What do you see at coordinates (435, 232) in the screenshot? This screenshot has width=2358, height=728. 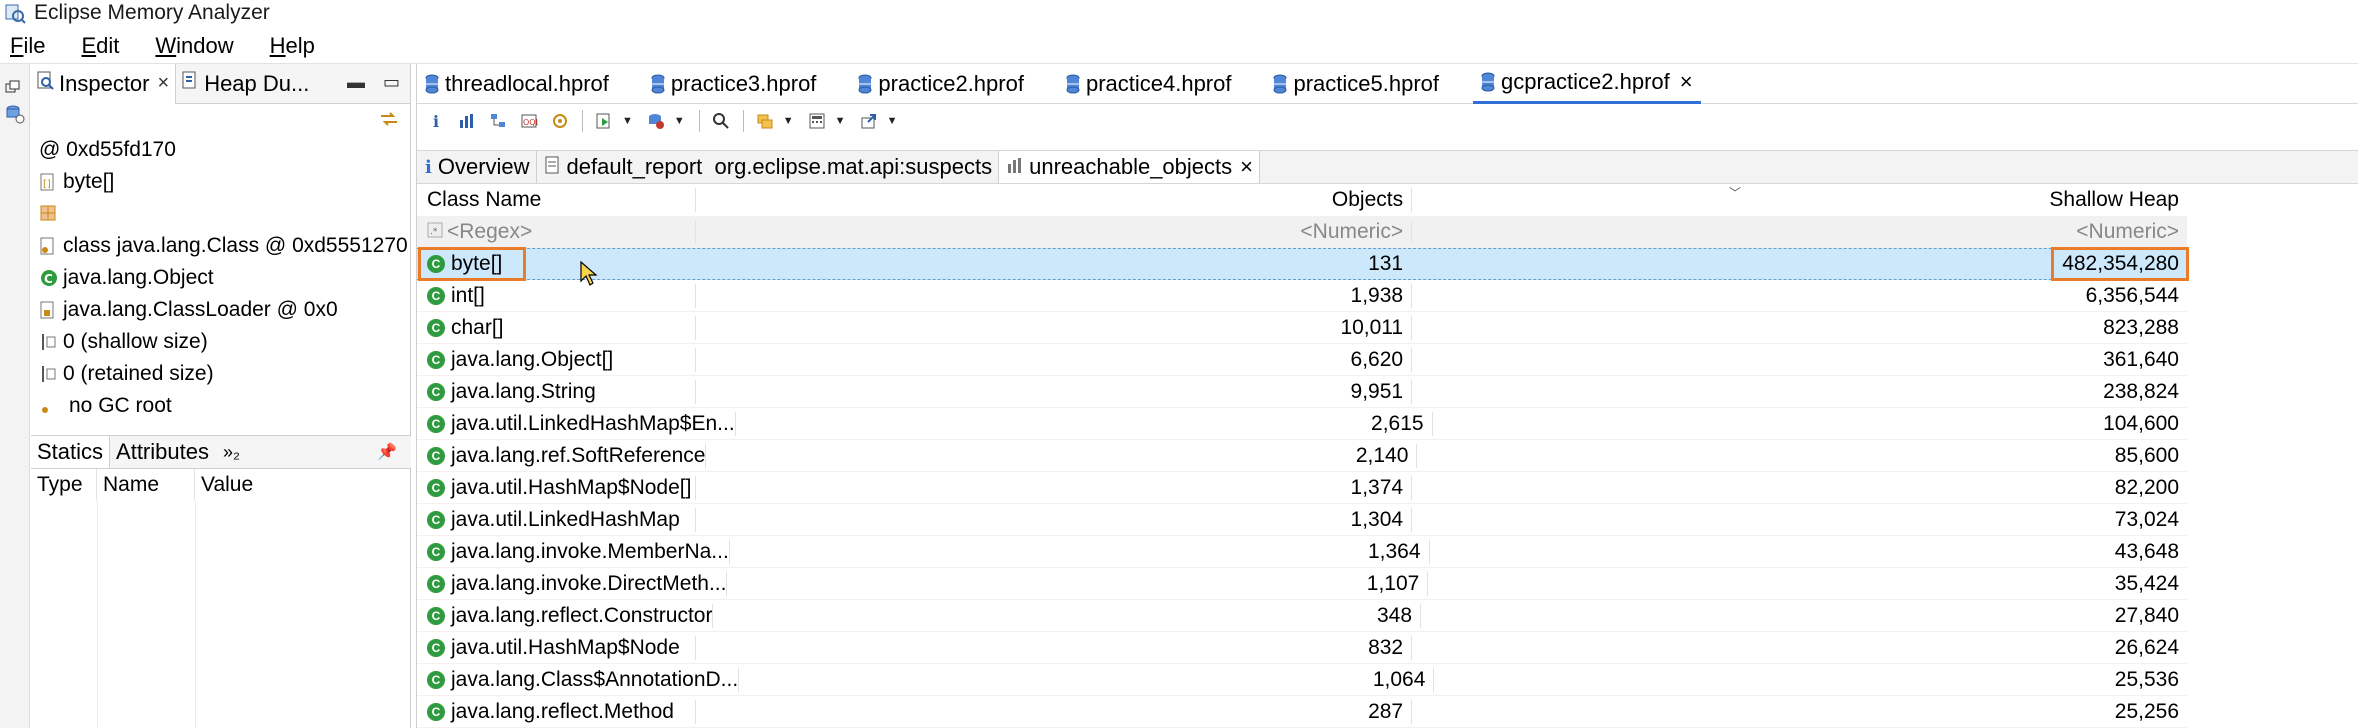 I see `regex-icon: .*` at bounding box center [435, 232].